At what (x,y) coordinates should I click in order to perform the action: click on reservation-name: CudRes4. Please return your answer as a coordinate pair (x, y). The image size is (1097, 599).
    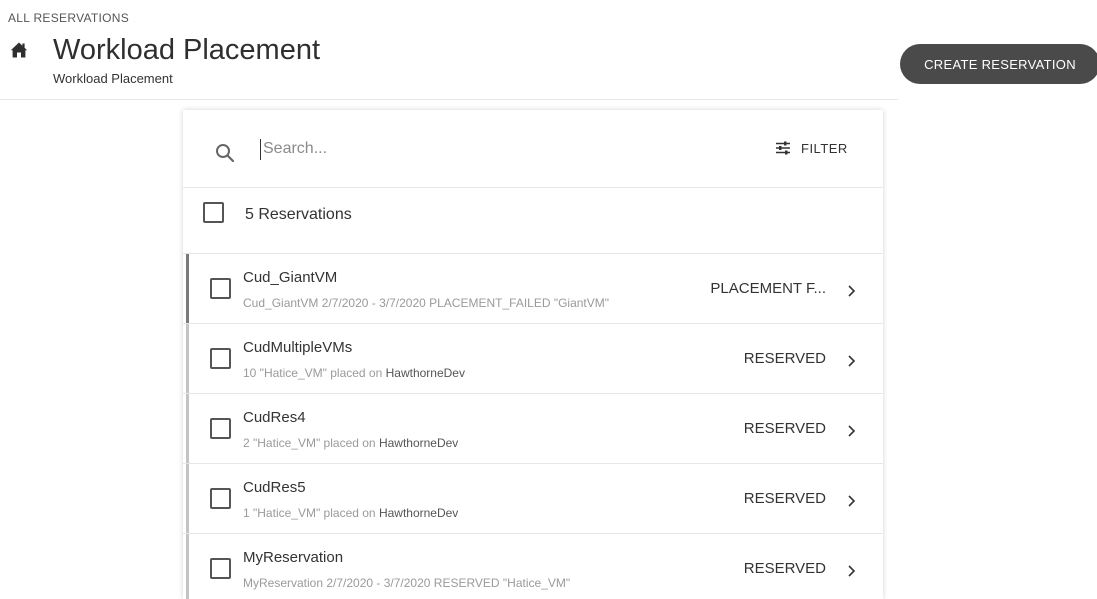
    Looking at the image, I should click on (274, 417).